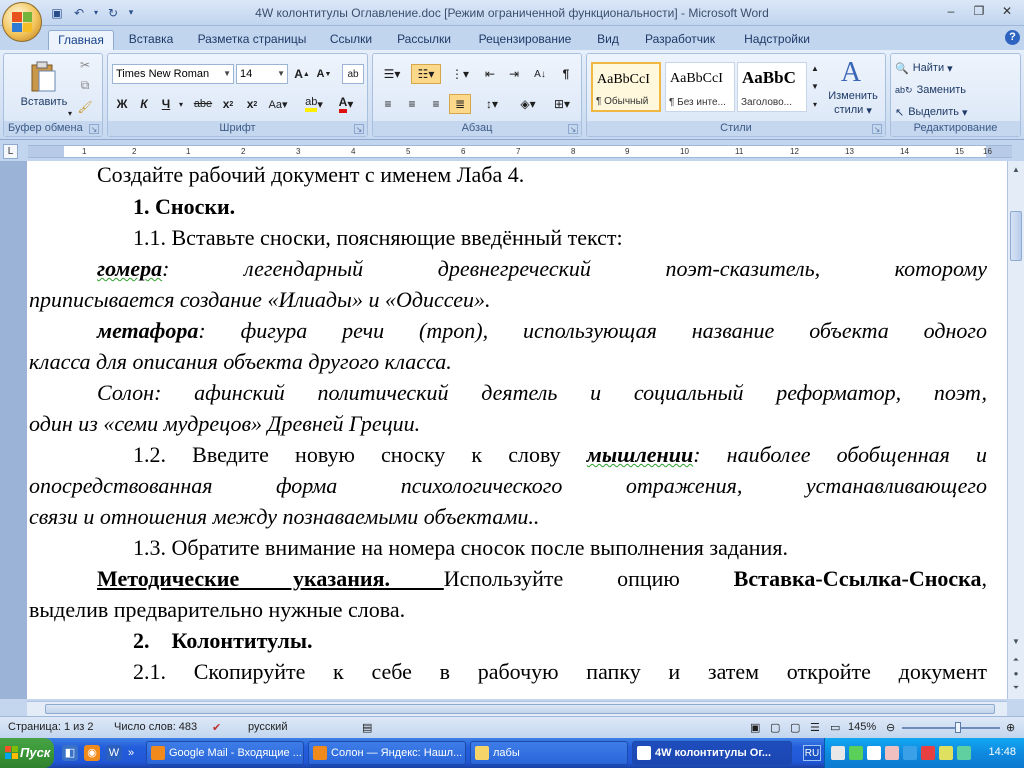  Describe the element at coordinates (566, 74) in the screenshot. I see `show-marks-icon: ¶` at that location.